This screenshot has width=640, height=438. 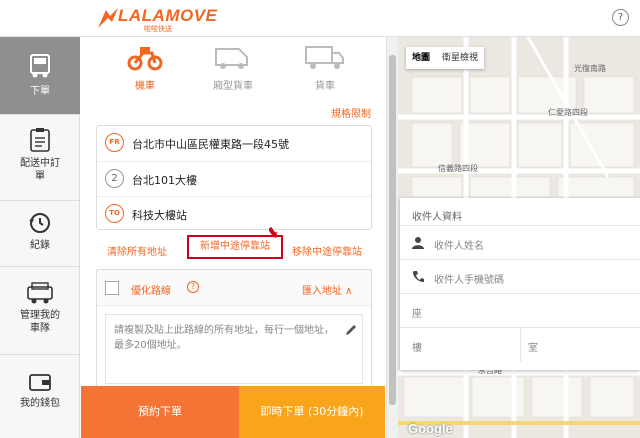 I want to click on truck-icon, so click(x=40, y=66).